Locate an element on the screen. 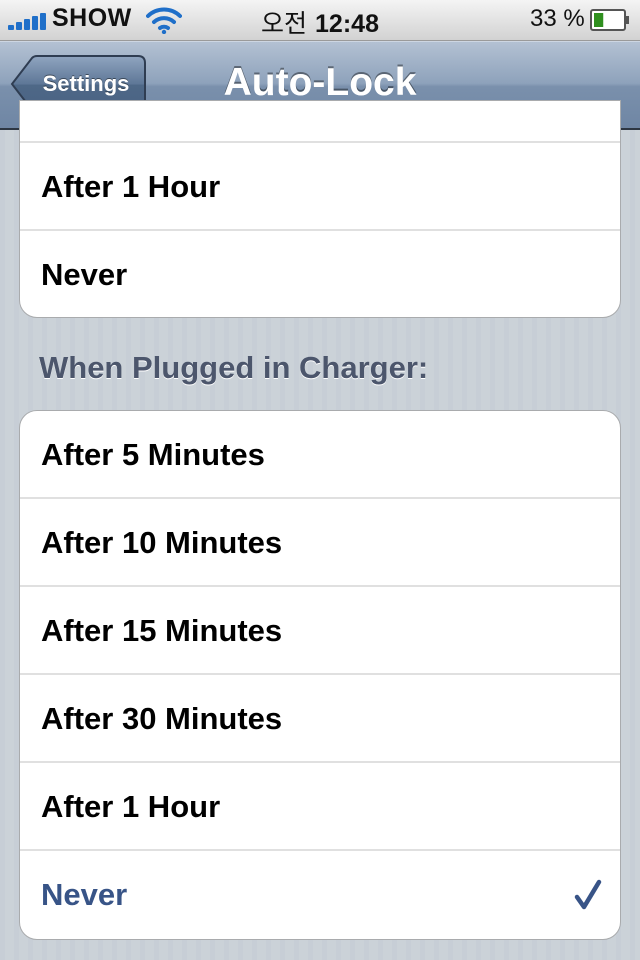  checkmark-icon is located at coordinates (588, 895).